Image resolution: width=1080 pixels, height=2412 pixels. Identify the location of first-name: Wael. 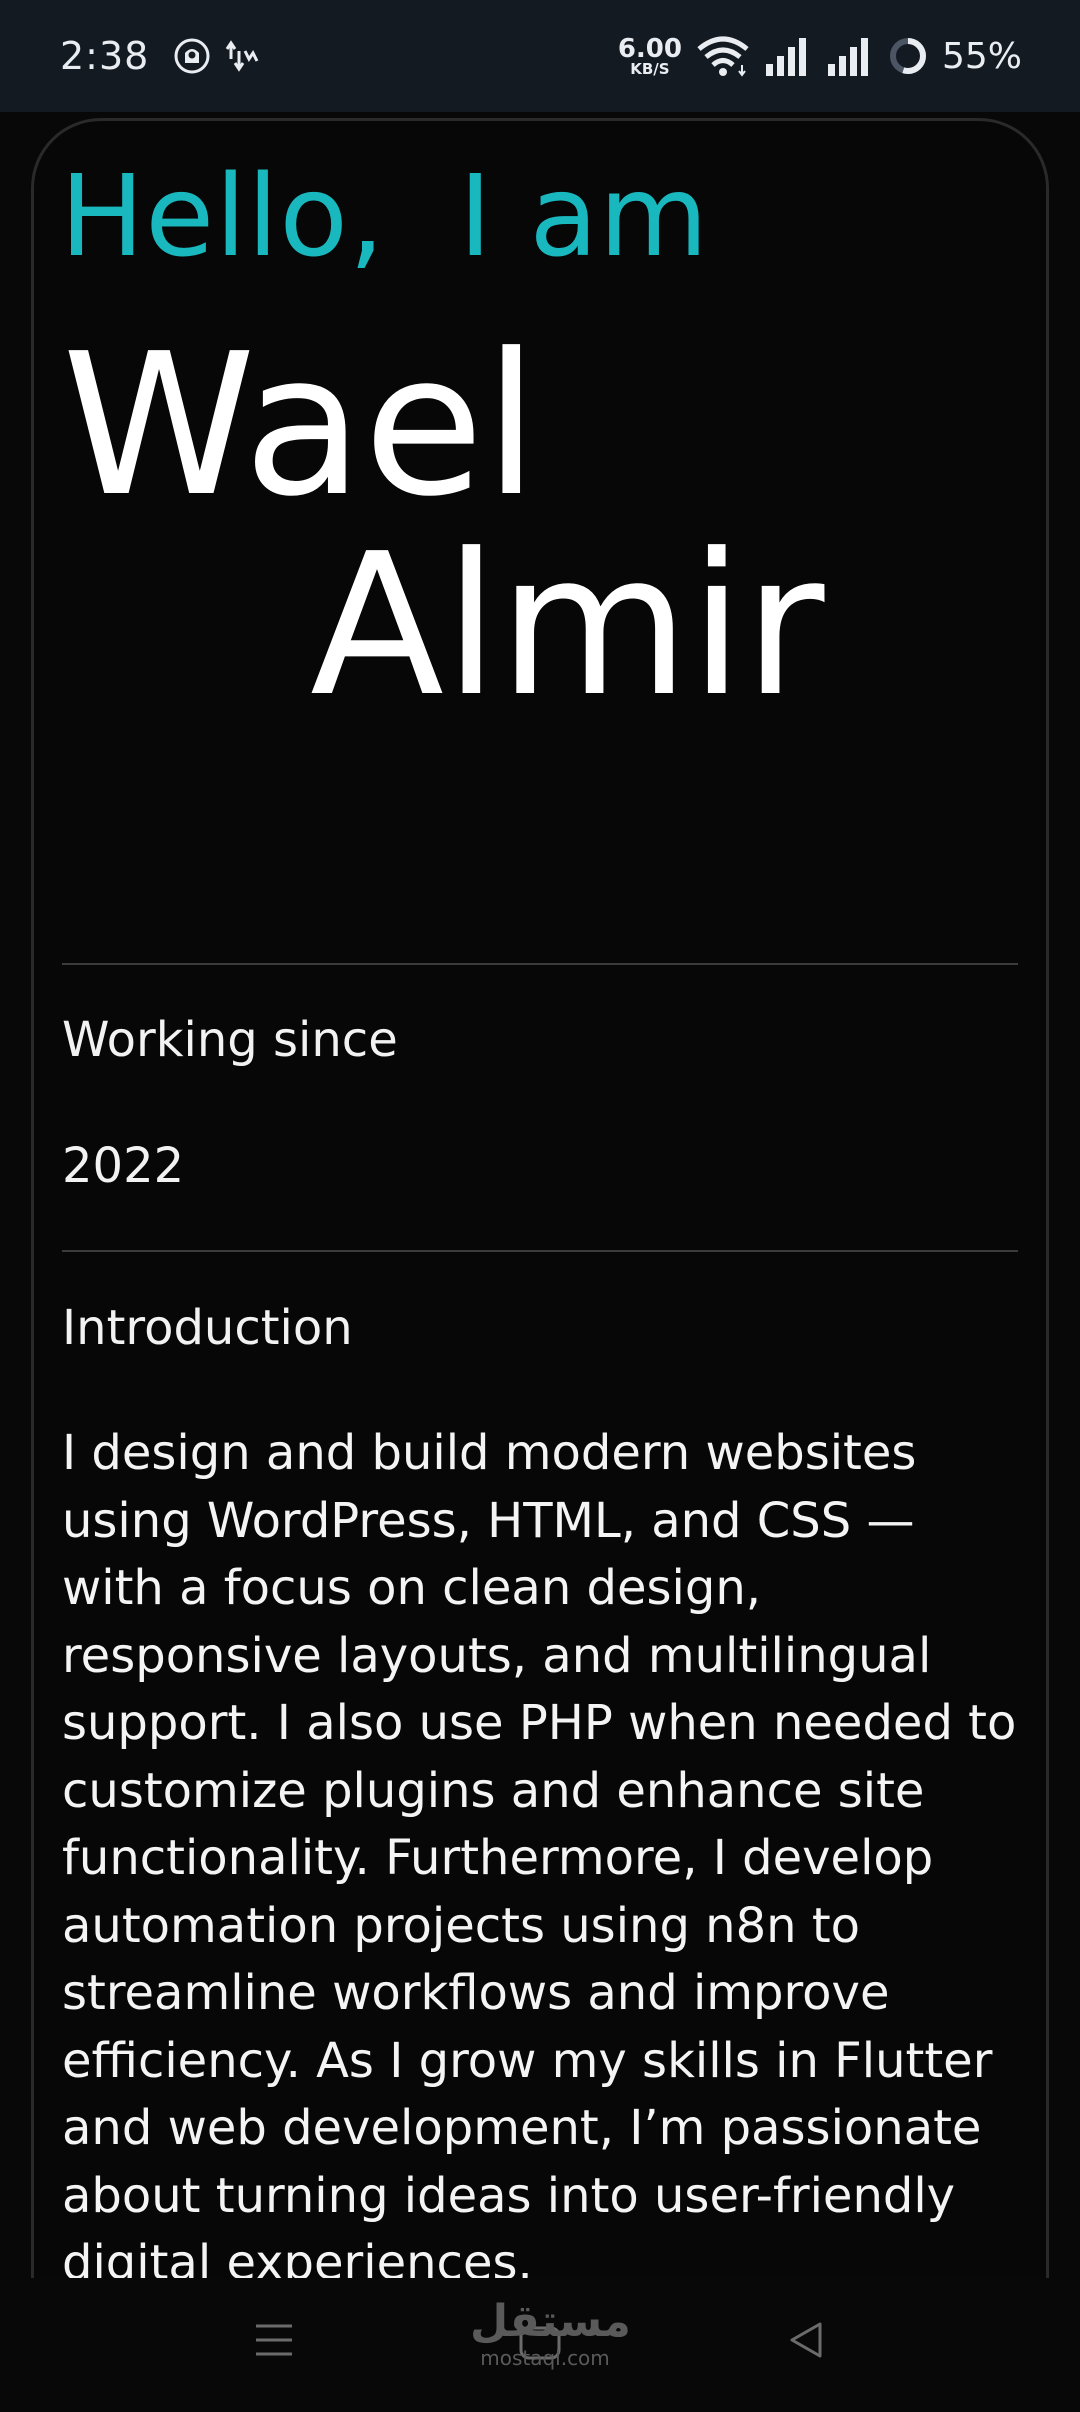
(300, 426).